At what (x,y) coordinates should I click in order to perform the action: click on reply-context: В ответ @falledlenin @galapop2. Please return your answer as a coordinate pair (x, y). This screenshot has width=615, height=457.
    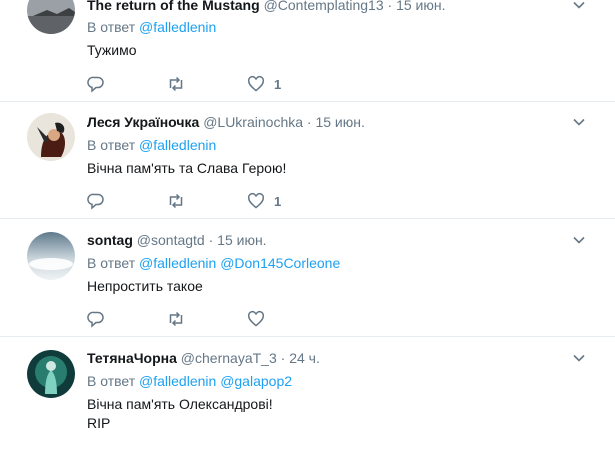
    Looking at the image, I should click on (189, 381).